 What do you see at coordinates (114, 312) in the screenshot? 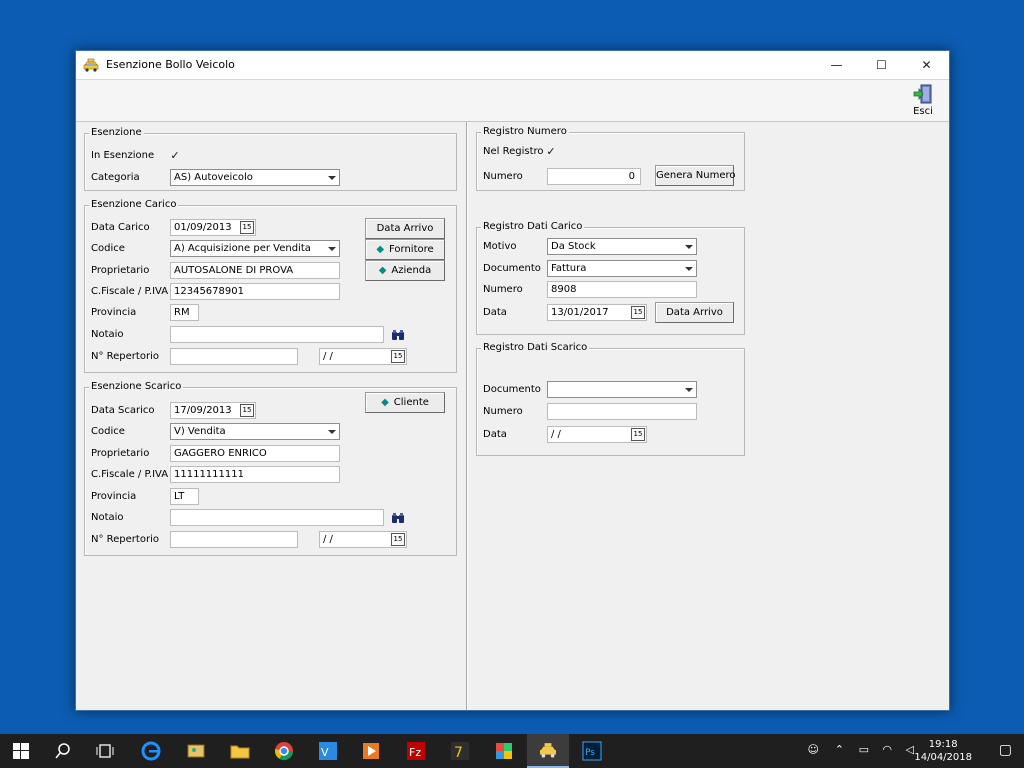
I see `provincia-carico-label: Provincia` at bounding box center [114, 312].